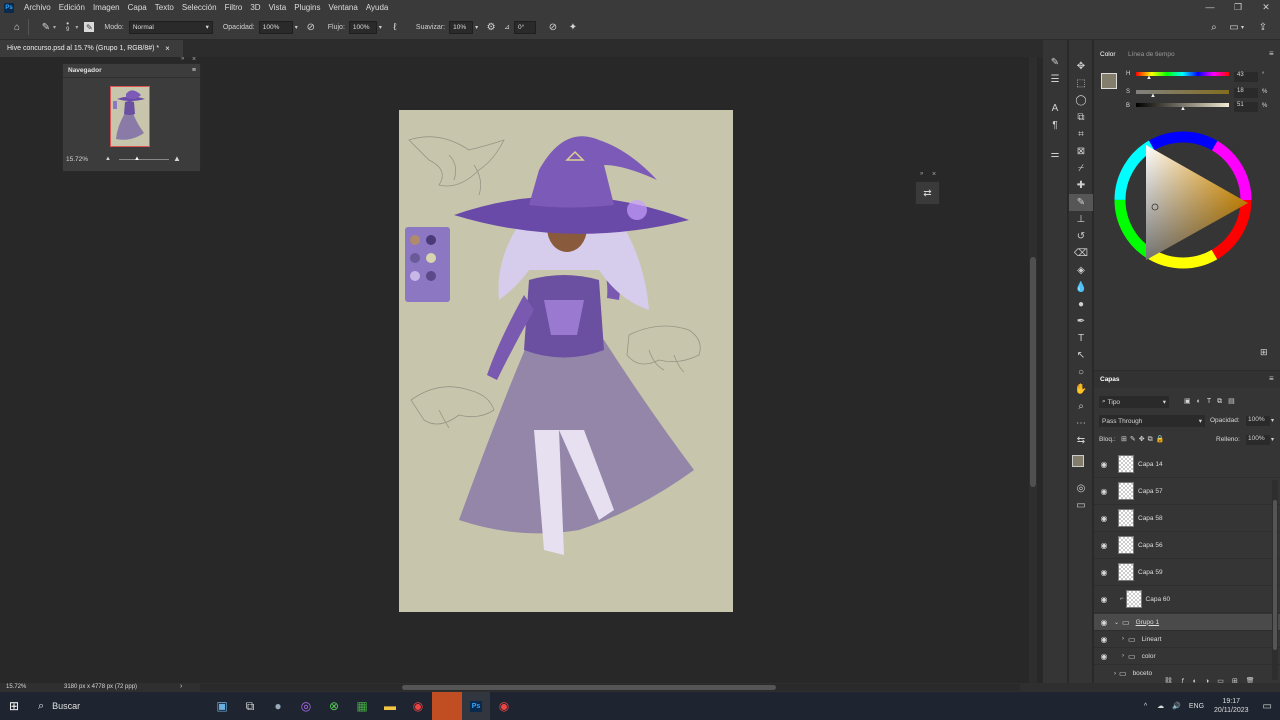 This screenshot has height=720, width=1280. Describe the element at coordinates (1151, 54) in the screenshot. I see `tab-timeline: Línea de tiempo` at that location.